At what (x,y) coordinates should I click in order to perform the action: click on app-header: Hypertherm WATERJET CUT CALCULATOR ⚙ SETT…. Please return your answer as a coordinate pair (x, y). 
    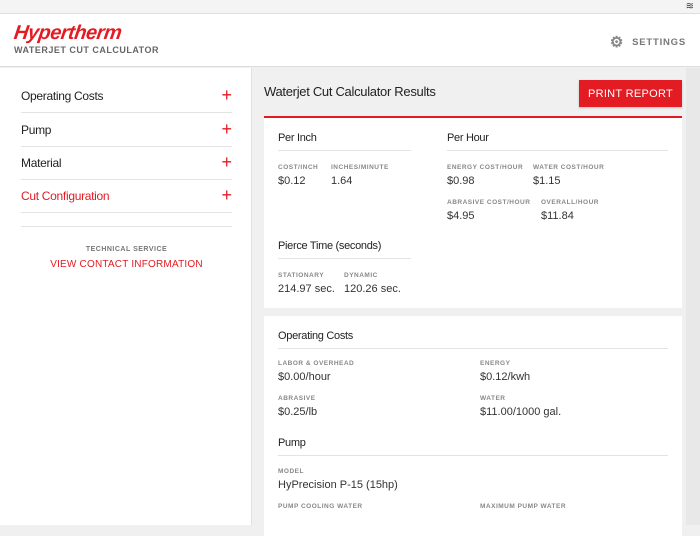
    Looking at the image, I should click on (350, 40).